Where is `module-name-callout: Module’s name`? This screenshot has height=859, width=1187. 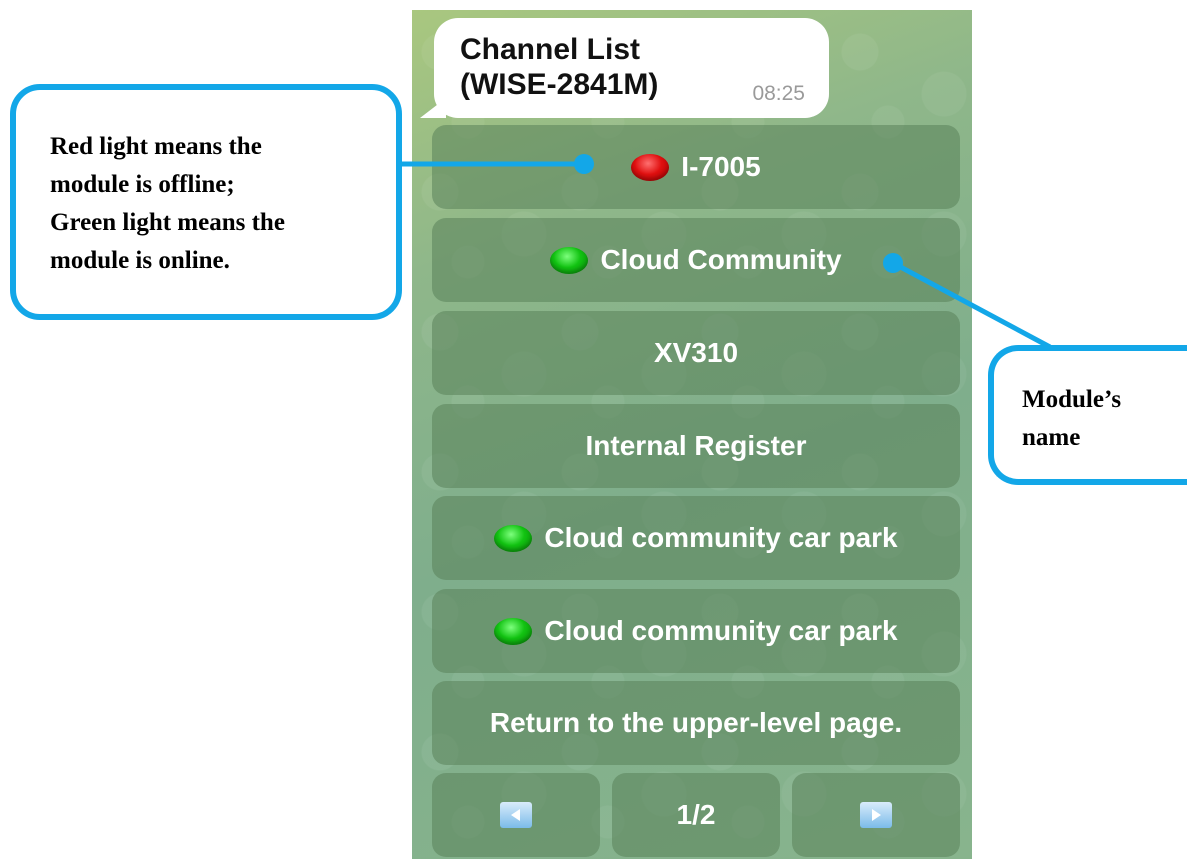
module-name-callout: Module’s name is located at coordinates (1087, 415).